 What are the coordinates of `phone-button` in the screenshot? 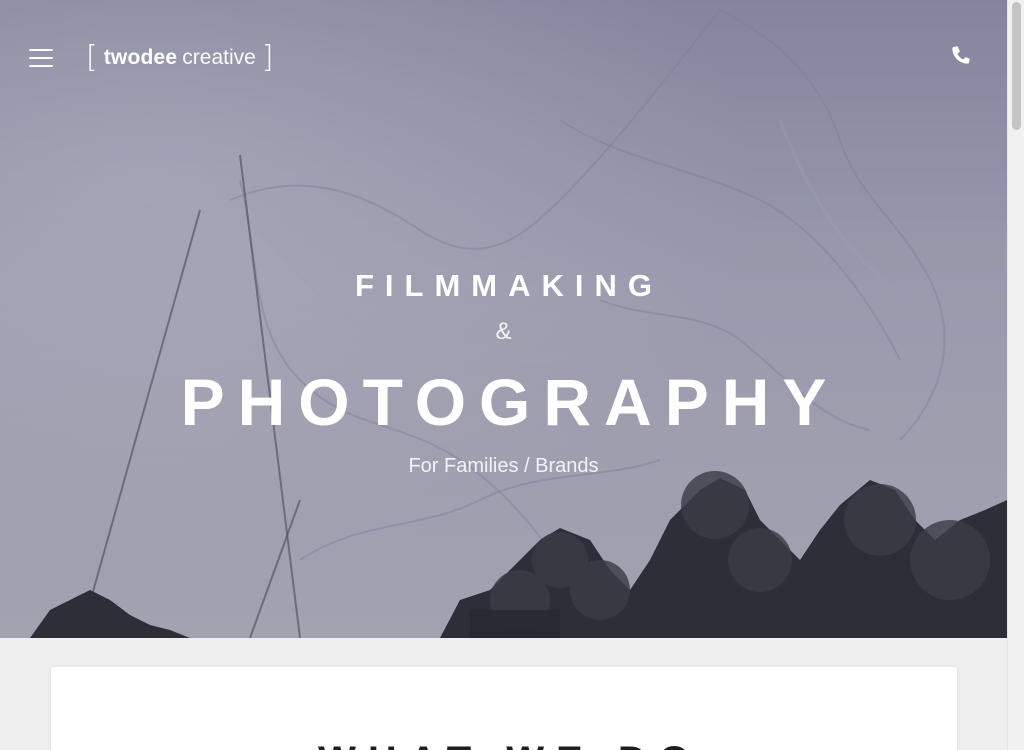 It's located at (962, 55).